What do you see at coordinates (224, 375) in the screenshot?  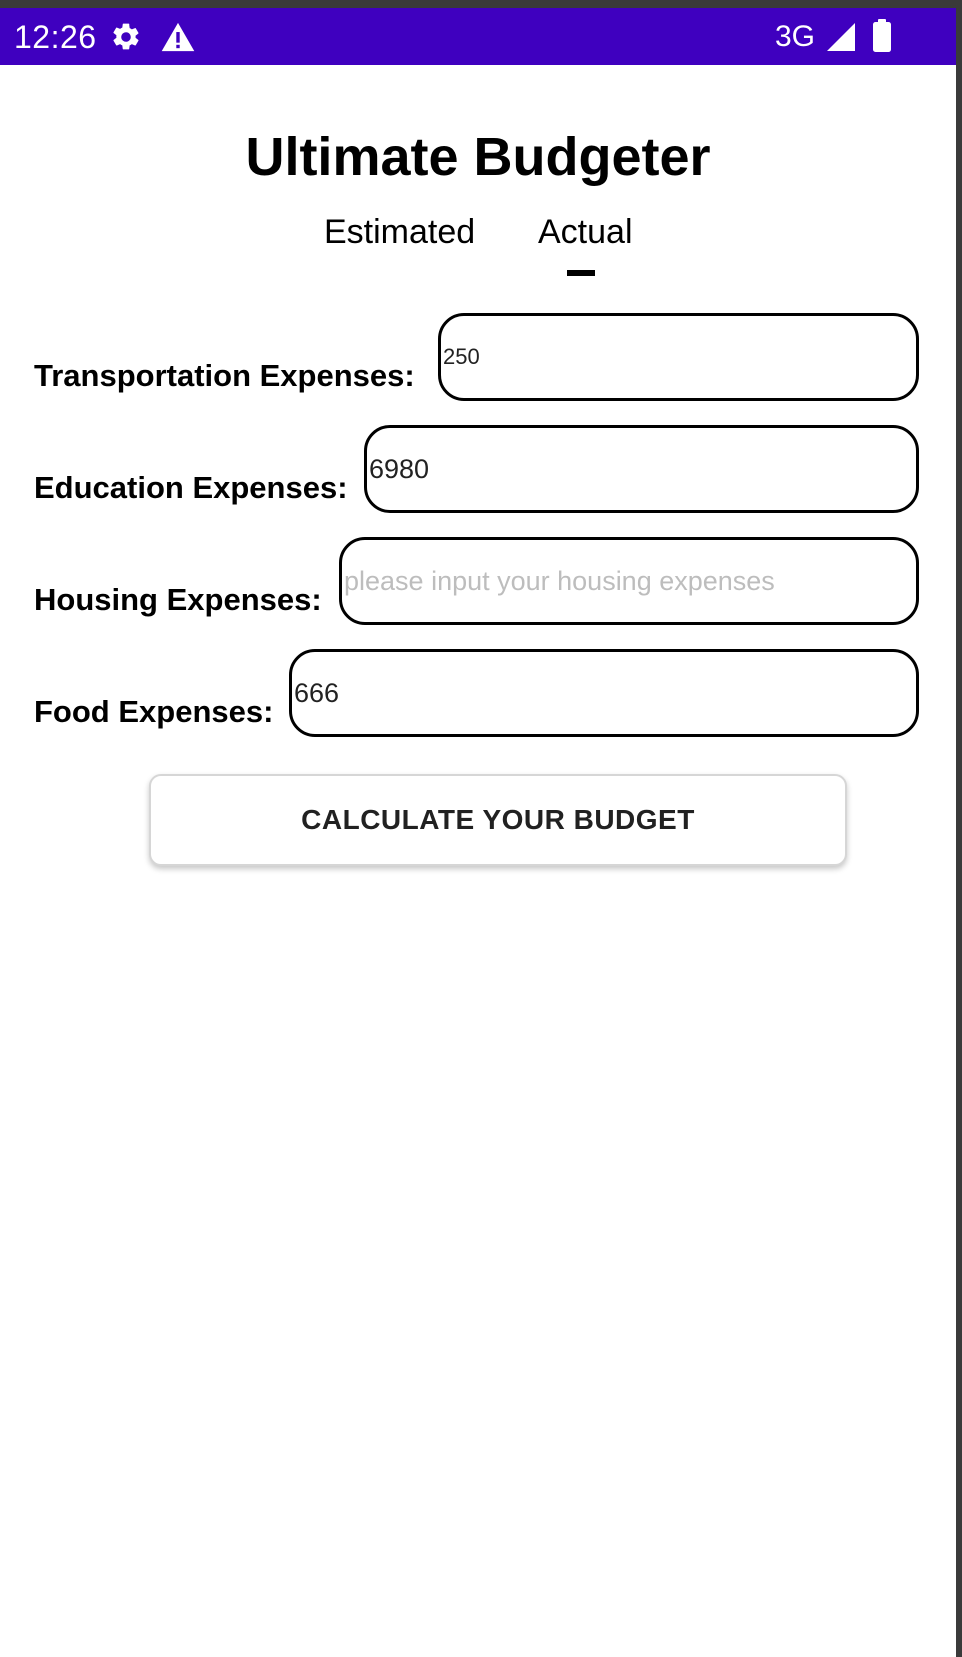 I see `transportation-label: Transportation Expenses:` at bounding box center [224, 375].